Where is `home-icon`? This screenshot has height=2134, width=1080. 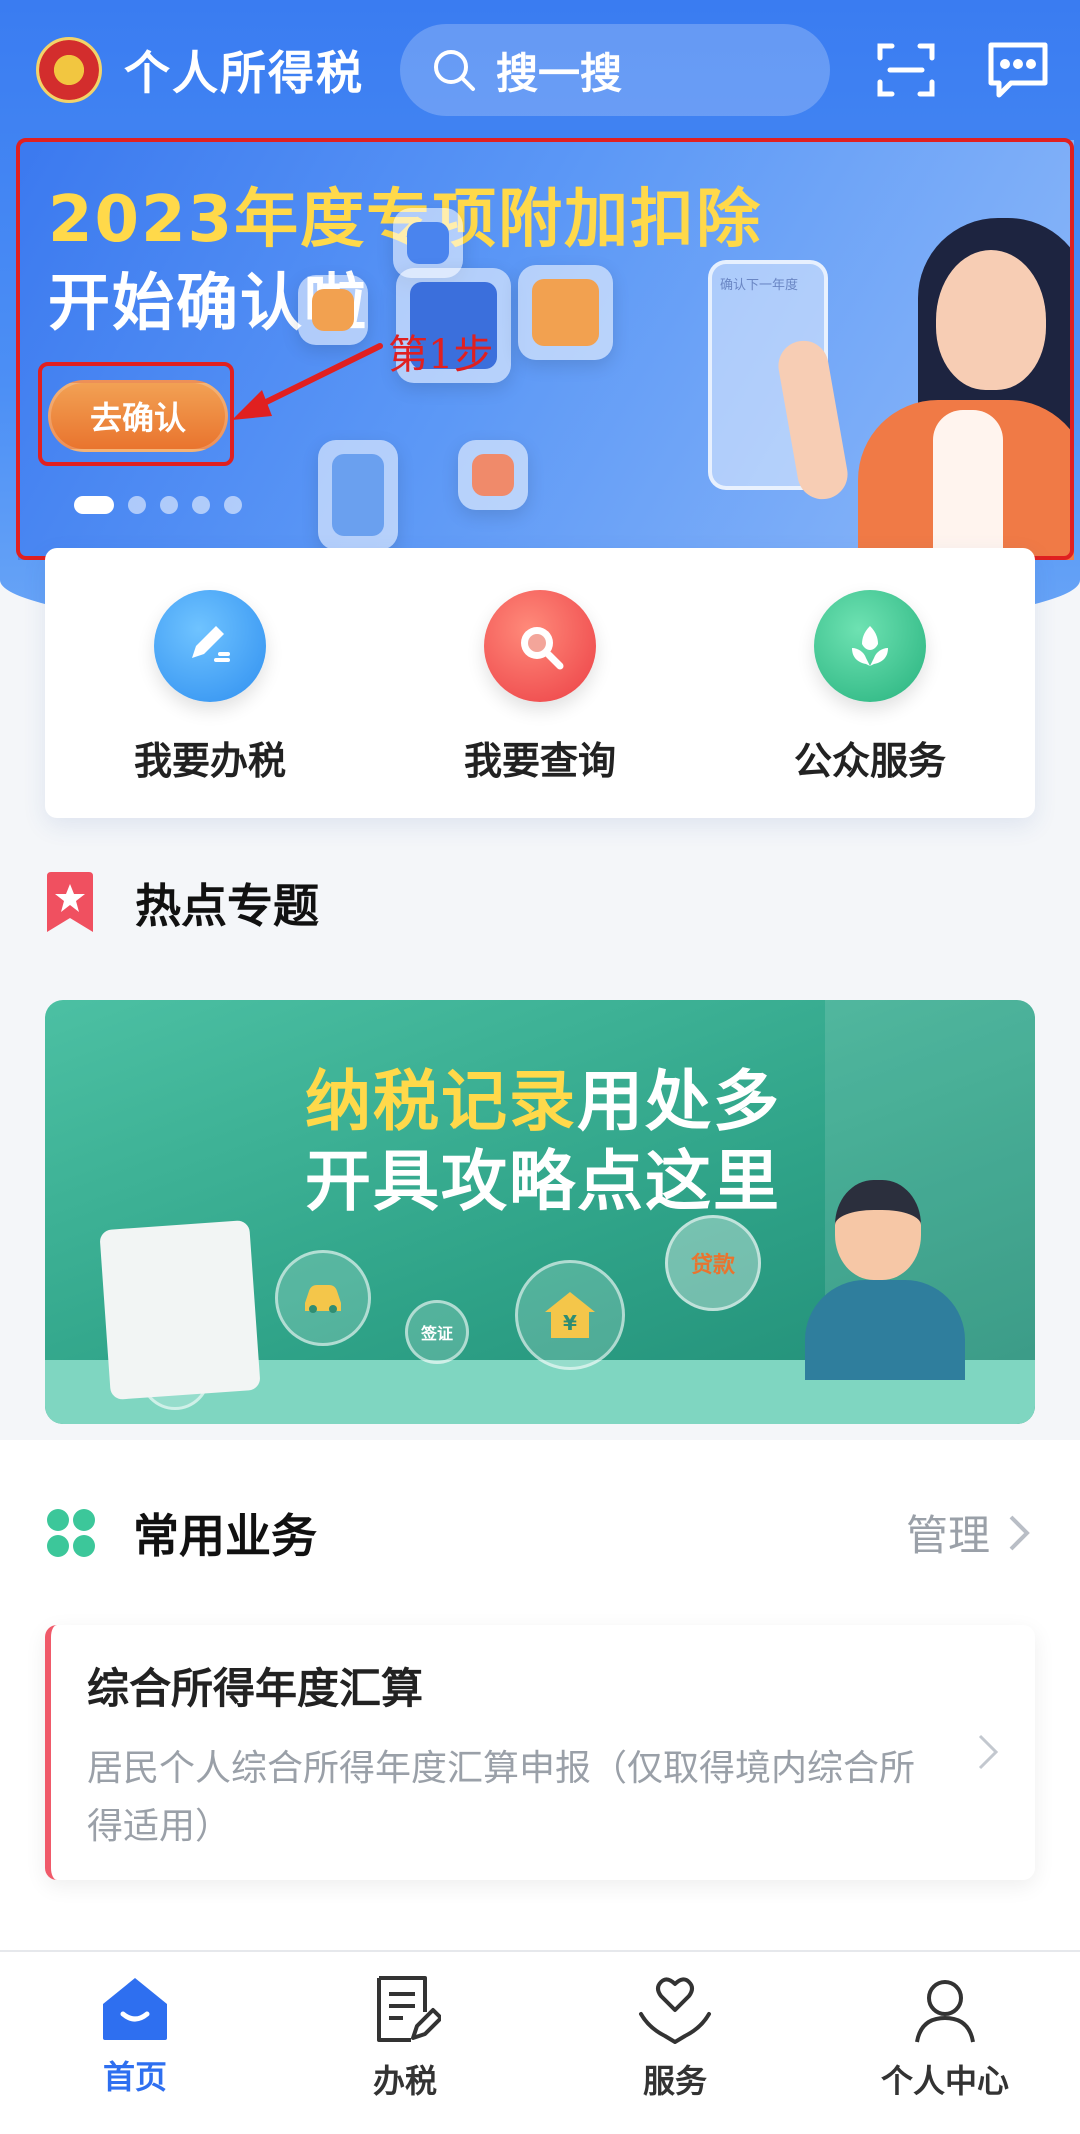 home-icon is located at coordinates (135, 2009).